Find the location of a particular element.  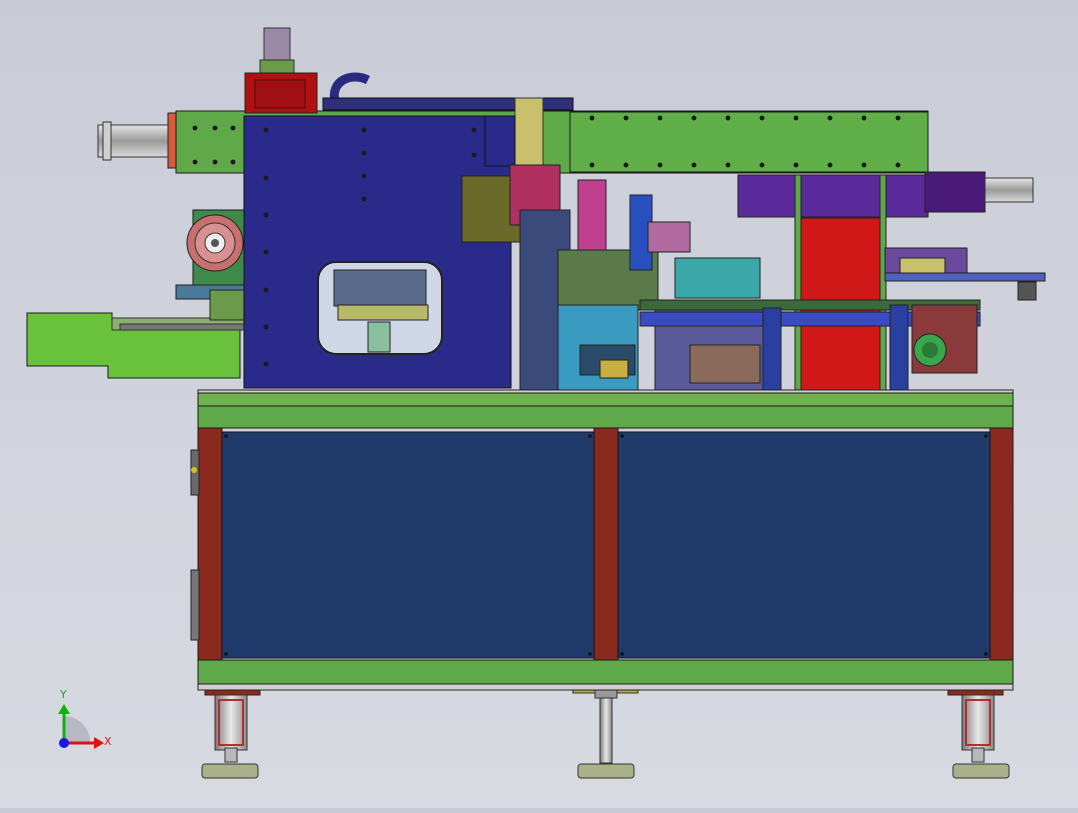

left-feeder-chute is located at coordinates (138, 345).